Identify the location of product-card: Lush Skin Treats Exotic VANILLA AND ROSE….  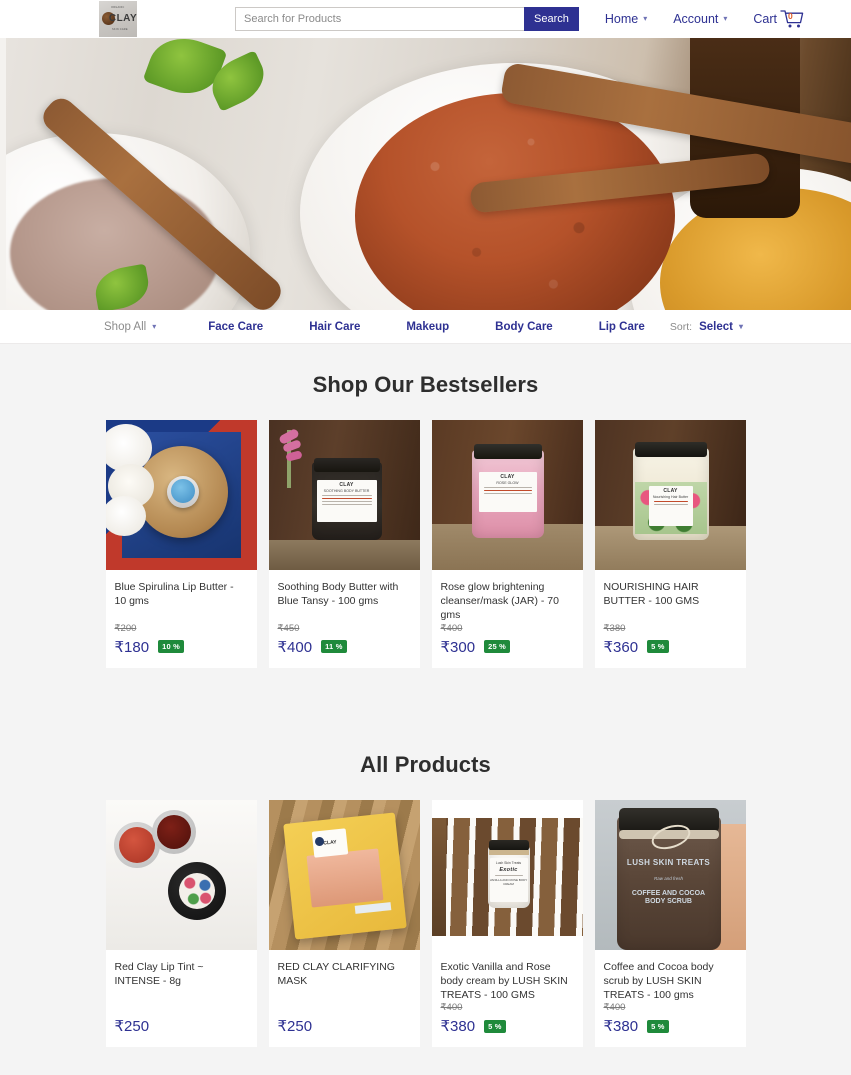
(507, 923).